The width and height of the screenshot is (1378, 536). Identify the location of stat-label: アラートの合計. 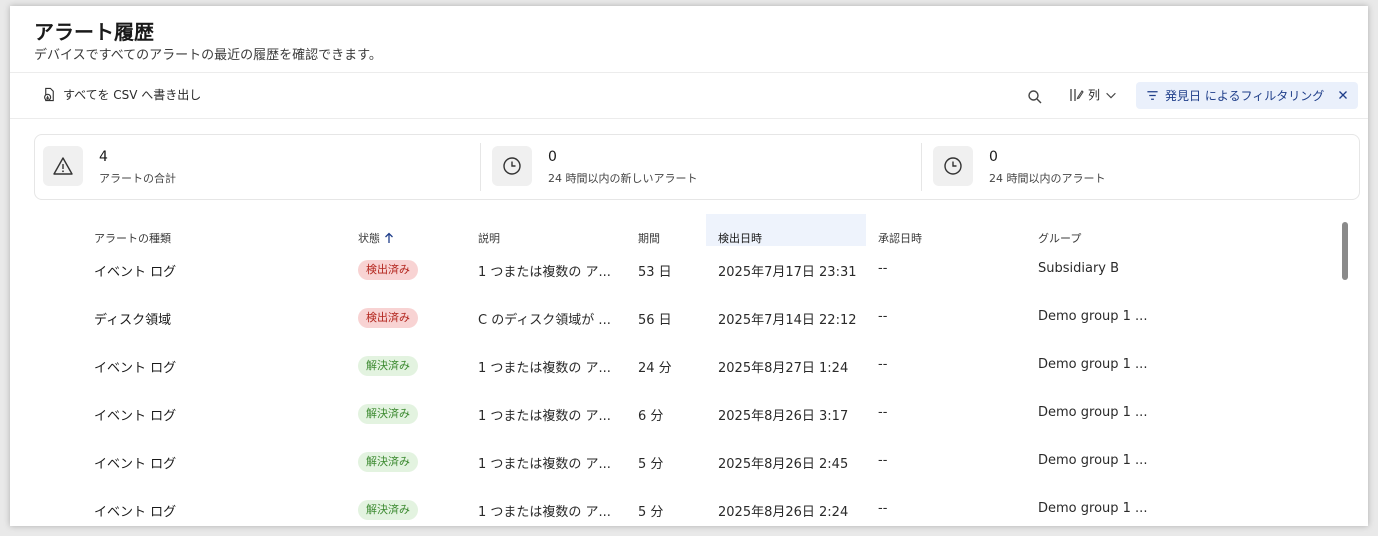
(137, 178).